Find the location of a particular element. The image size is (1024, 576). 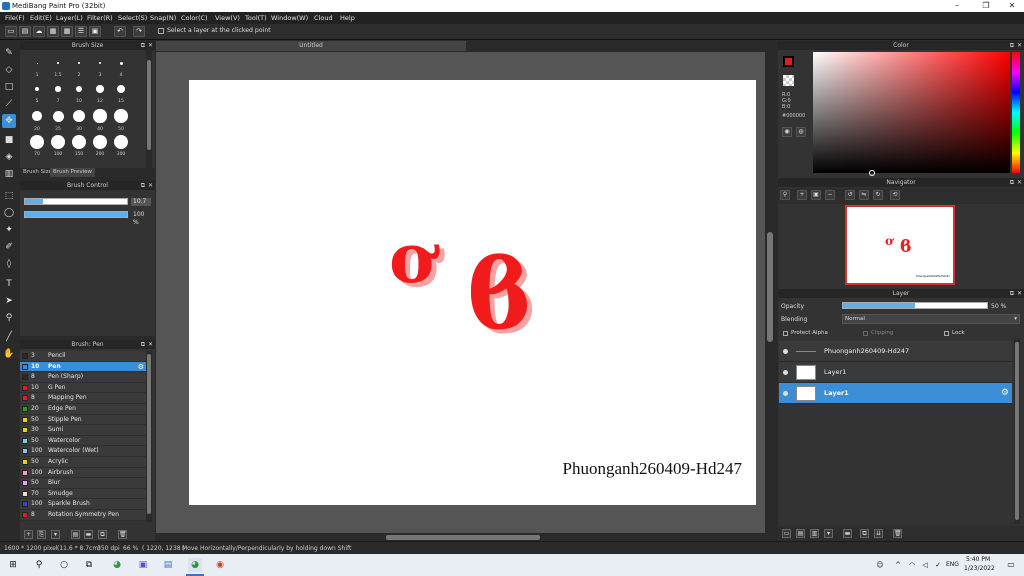

brush-settings-icon: ▤ is located at coordinates (75, 534).